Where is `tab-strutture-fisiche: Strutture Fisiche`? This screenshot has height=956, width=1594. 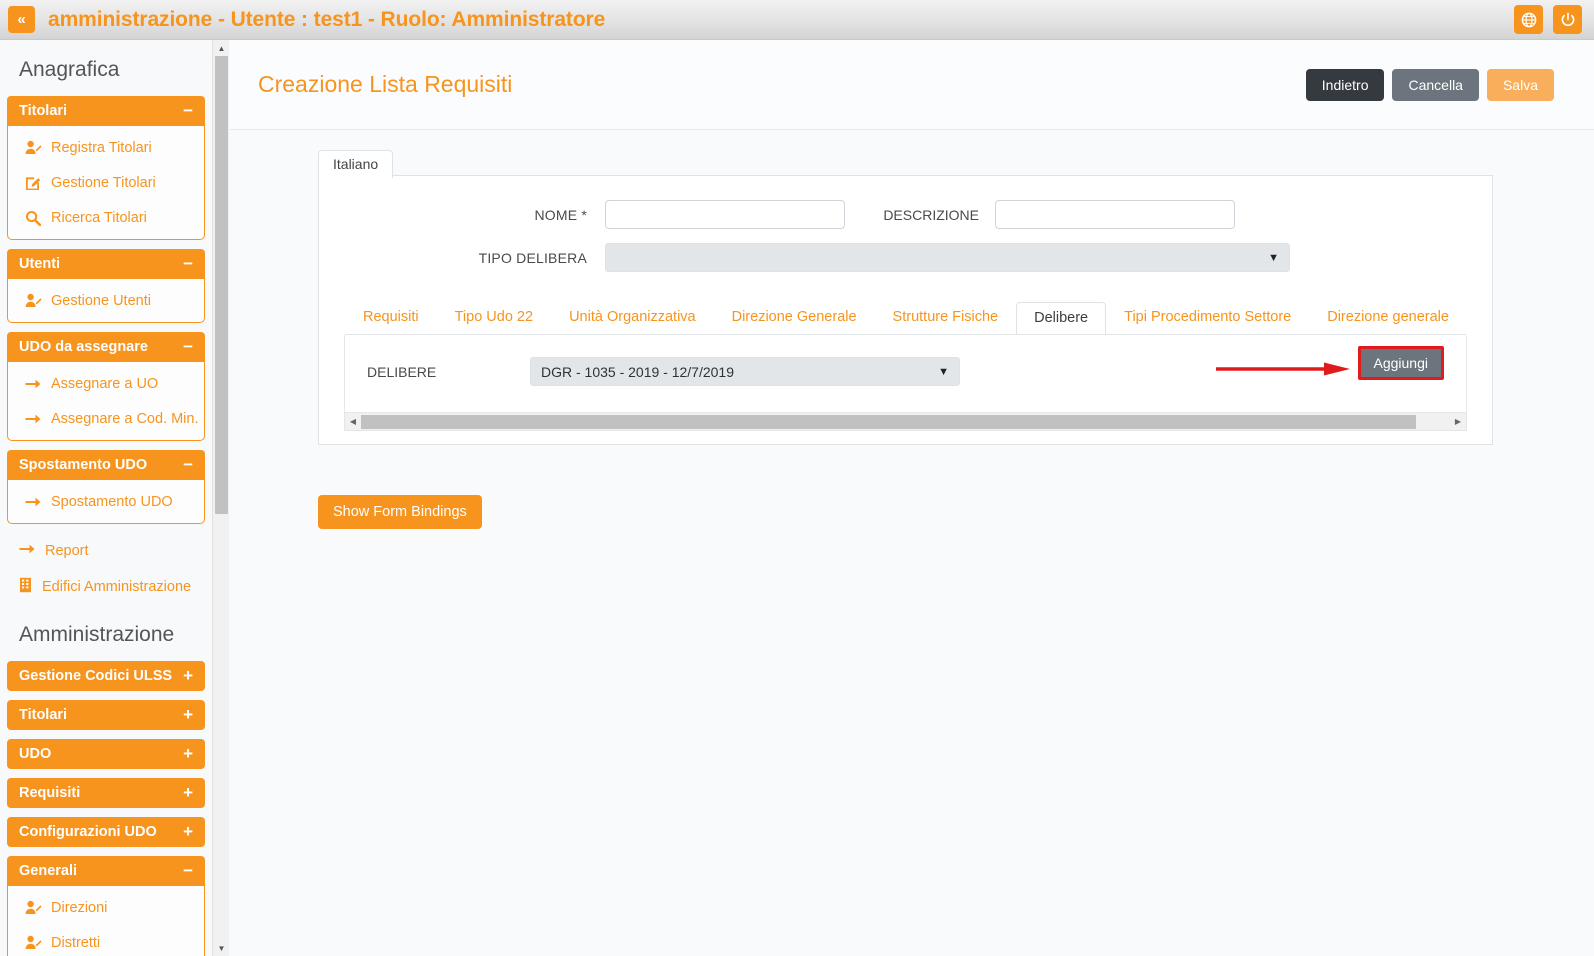 tab-strutture-fisiche: Strutture Fisiche is located at coordinates (946, 318).